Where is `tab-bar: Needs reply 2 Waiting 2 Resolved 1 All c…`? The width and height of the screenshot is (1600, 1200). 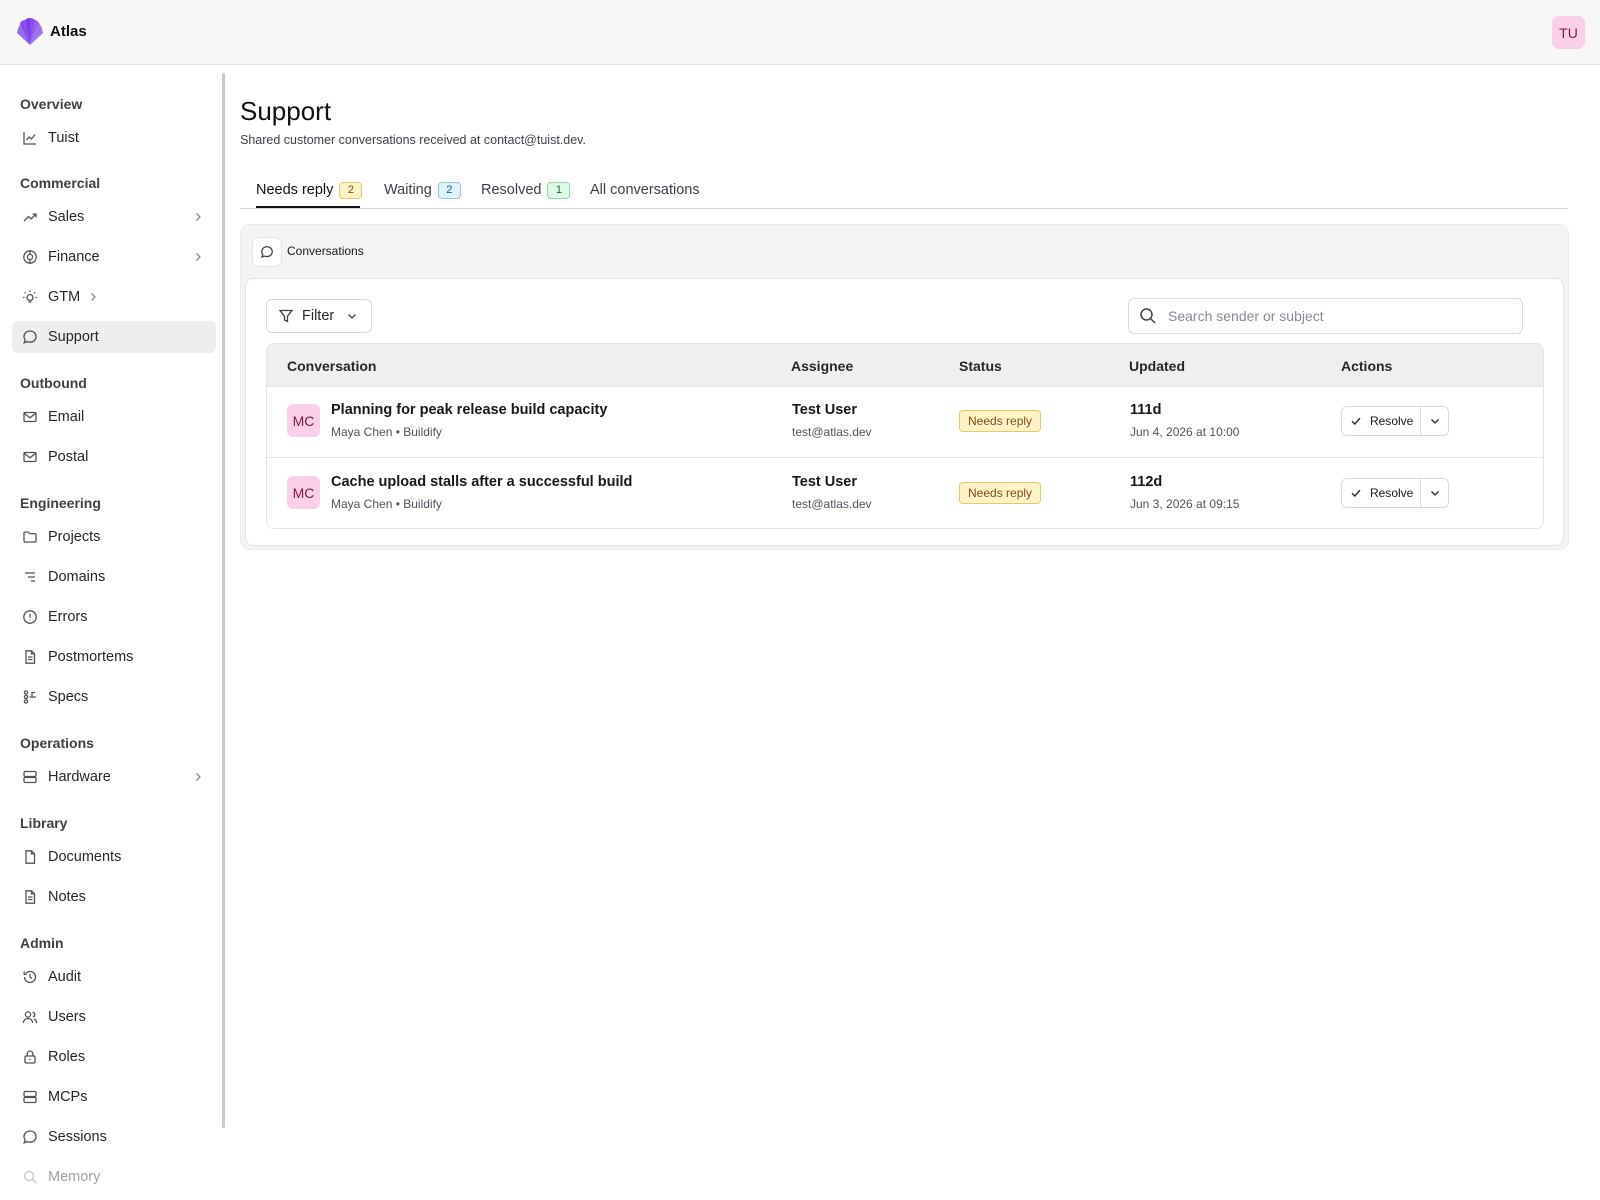
tab-bar: Needs reply 2 Waiting 2 Resolved 1 All c… is located at coordinates (904, 190).